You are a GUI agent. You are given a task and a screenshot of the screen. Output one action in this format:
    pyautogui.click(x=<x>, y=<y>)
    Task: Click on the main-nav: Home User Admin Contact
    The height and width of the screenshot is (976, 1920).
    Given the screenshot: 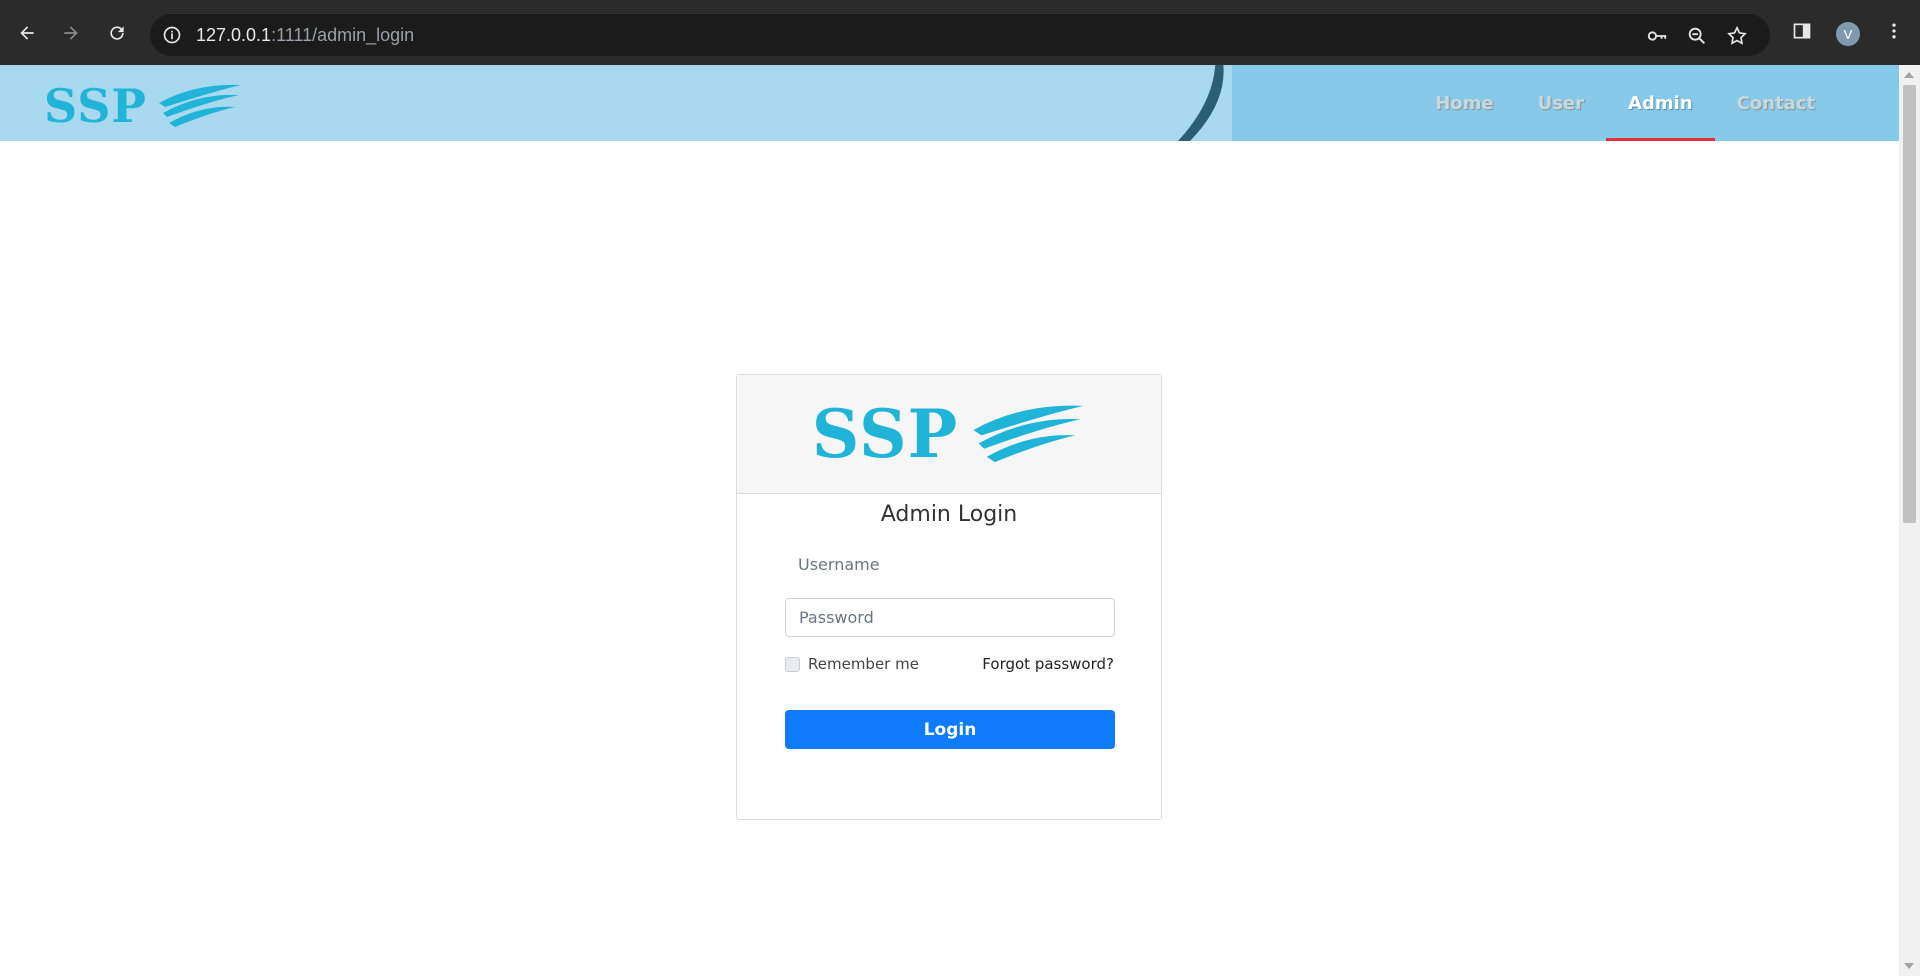 What is the action you would take?
    pyautogui.click(x=1656, y=103)
    